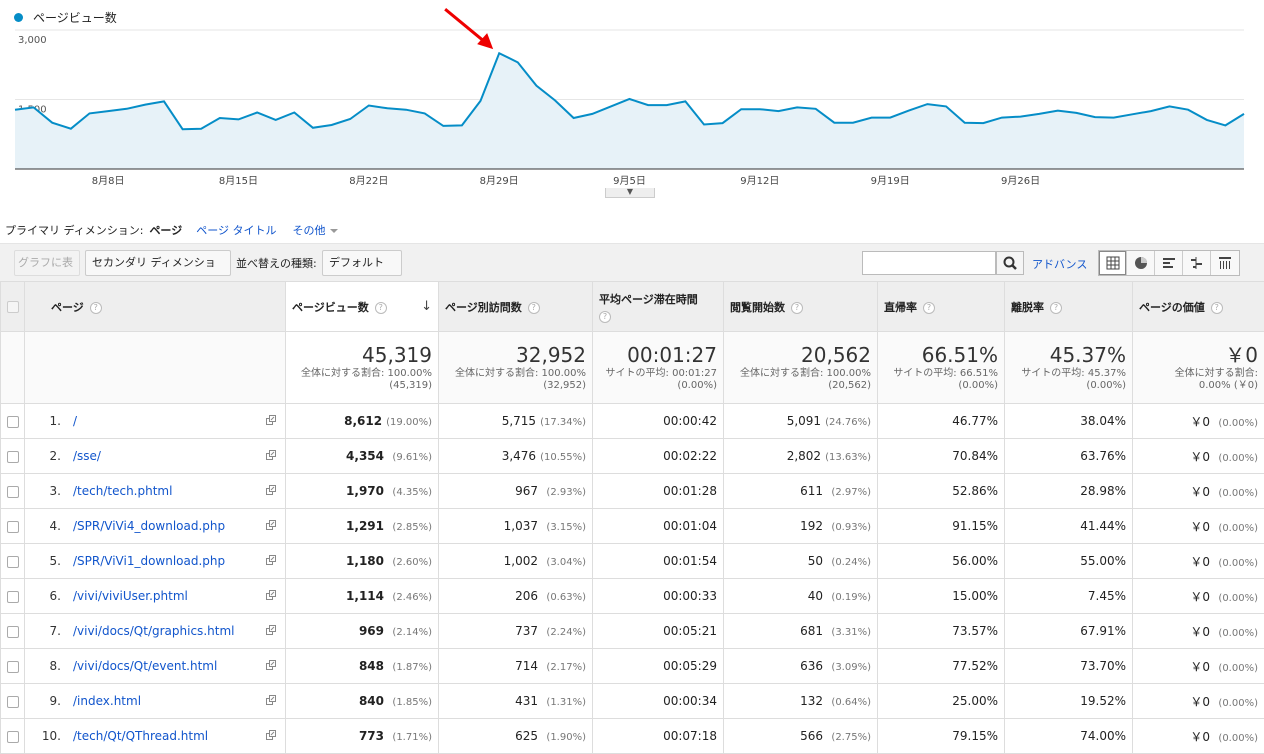 Image resolution: width=1264 pixels, height=754 pixels. Describe the element at coordinates (515, 367) in the screenshot. I see `total-unique: 32,952 全体に対する割合: 100.00% (32,952)` at that location.